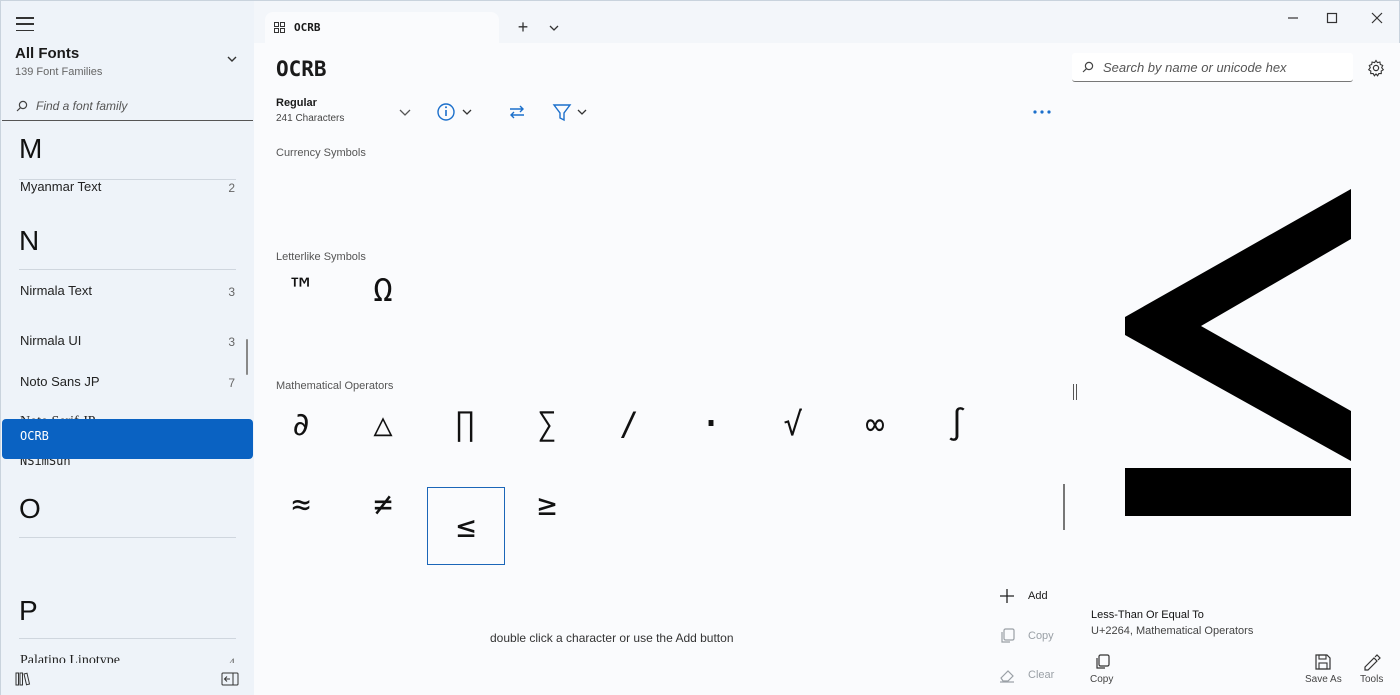  Describe the element at coordinates (60, 381) in the screenshot. I see `font-name: Noto Sans JP` at that location.